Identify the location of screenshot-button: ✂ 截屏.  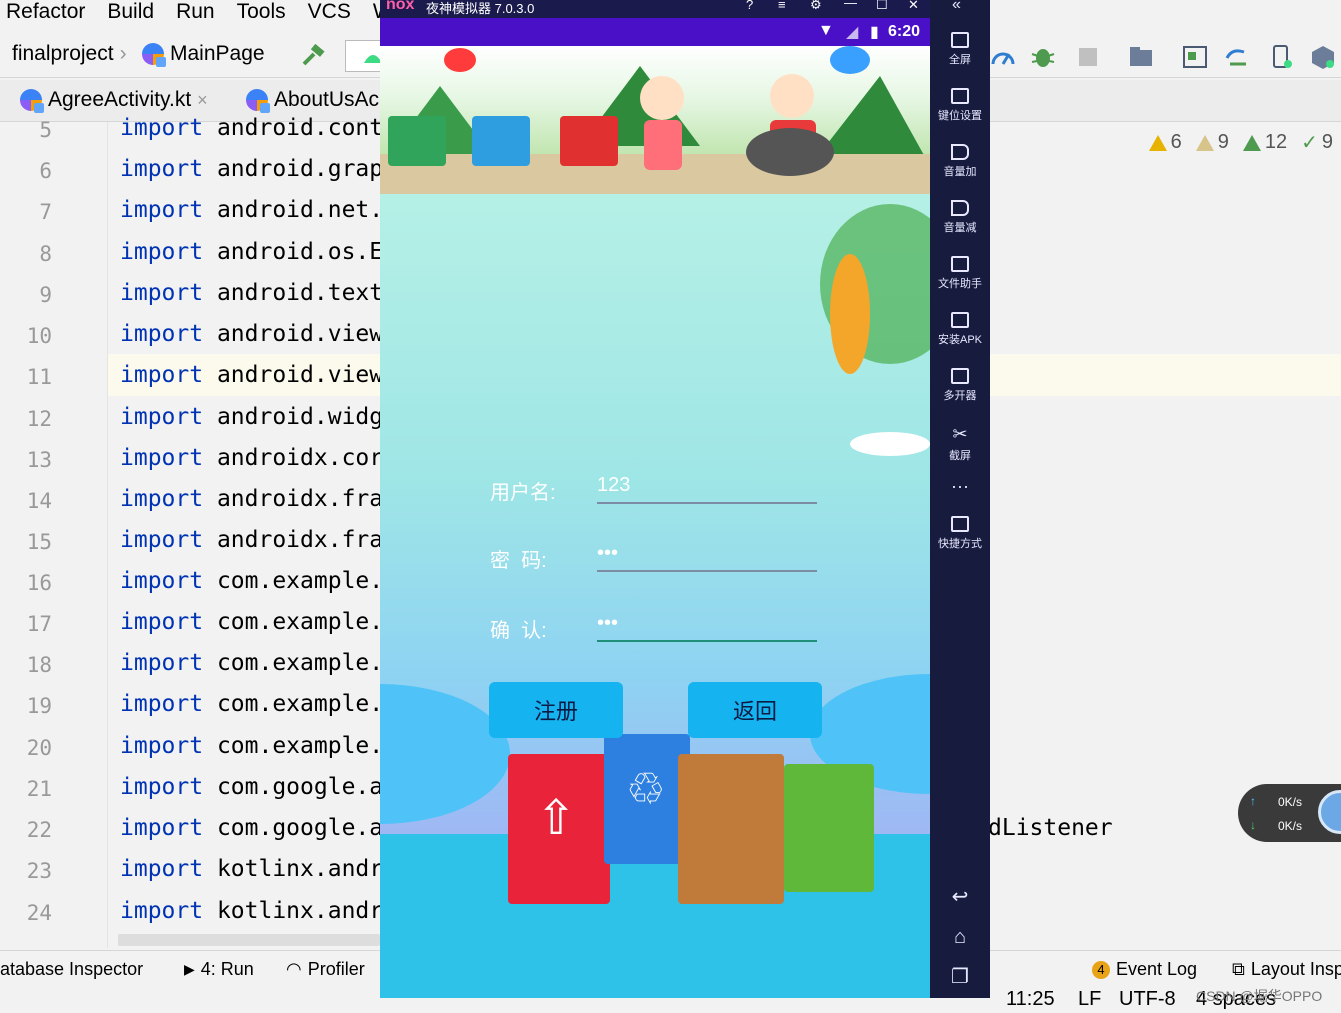
(960, 443).